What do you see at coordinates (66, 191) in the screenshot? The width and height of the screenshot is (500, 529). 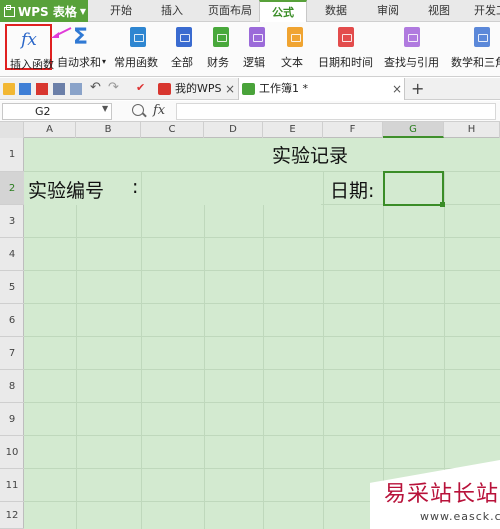 I see `experiment-number-label: 实验编号` at bounding box center [66, 191].